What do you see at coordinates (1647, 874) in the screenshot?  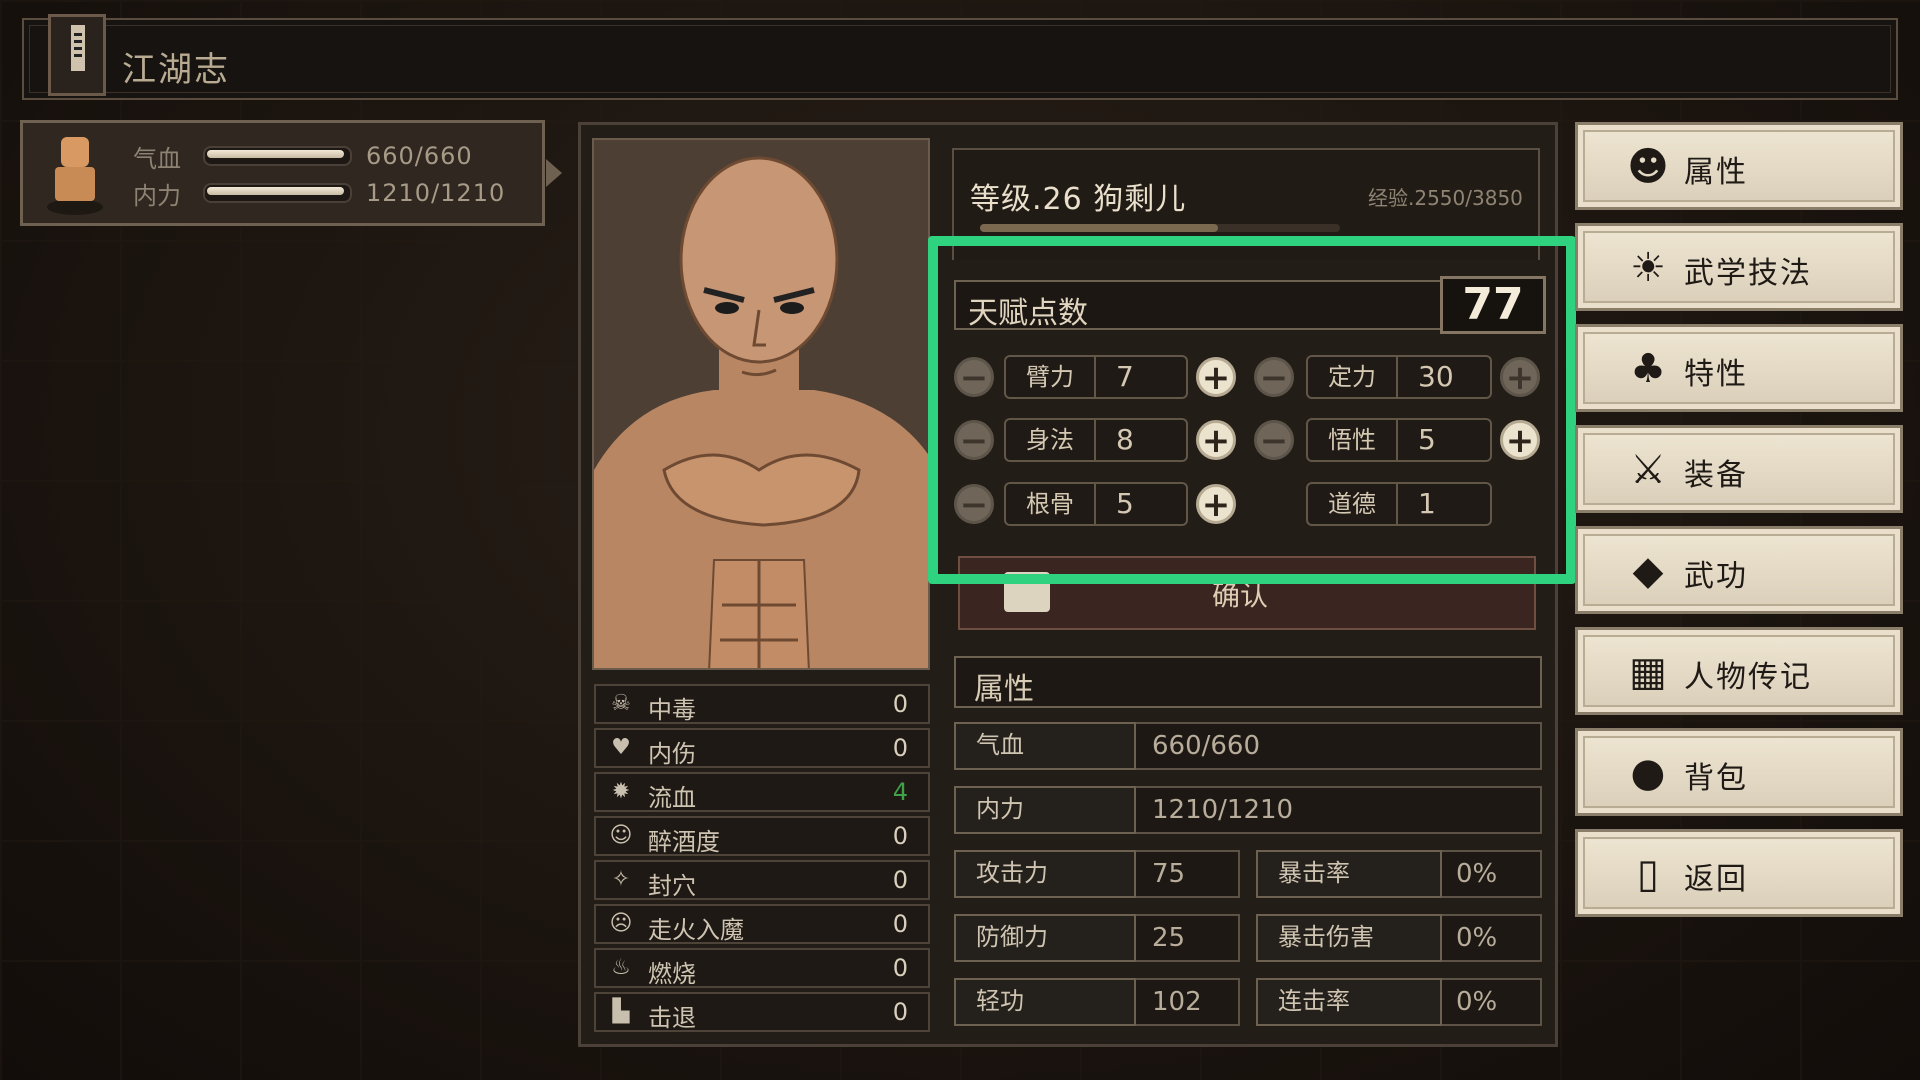 I see `door-icon: ▯` at bounding box center [1647, 874].